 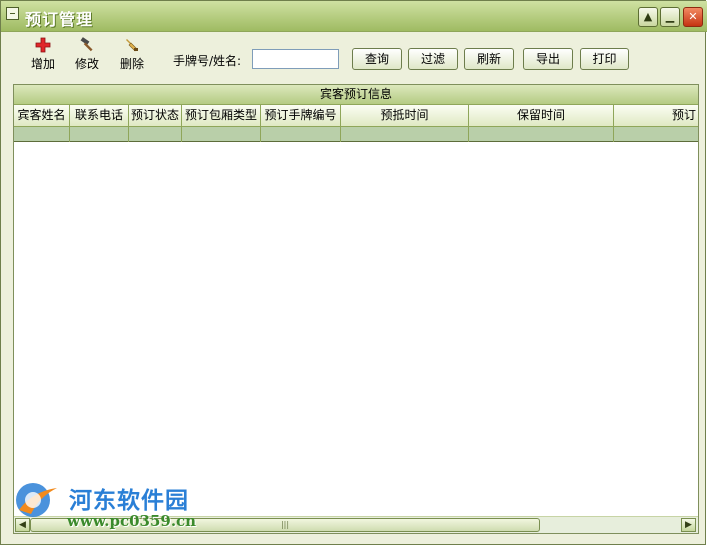 What do you see at coordinates (656, 116) in the screenshot?
I see `column-header-more: 预订` at bounding box center [656, 116].